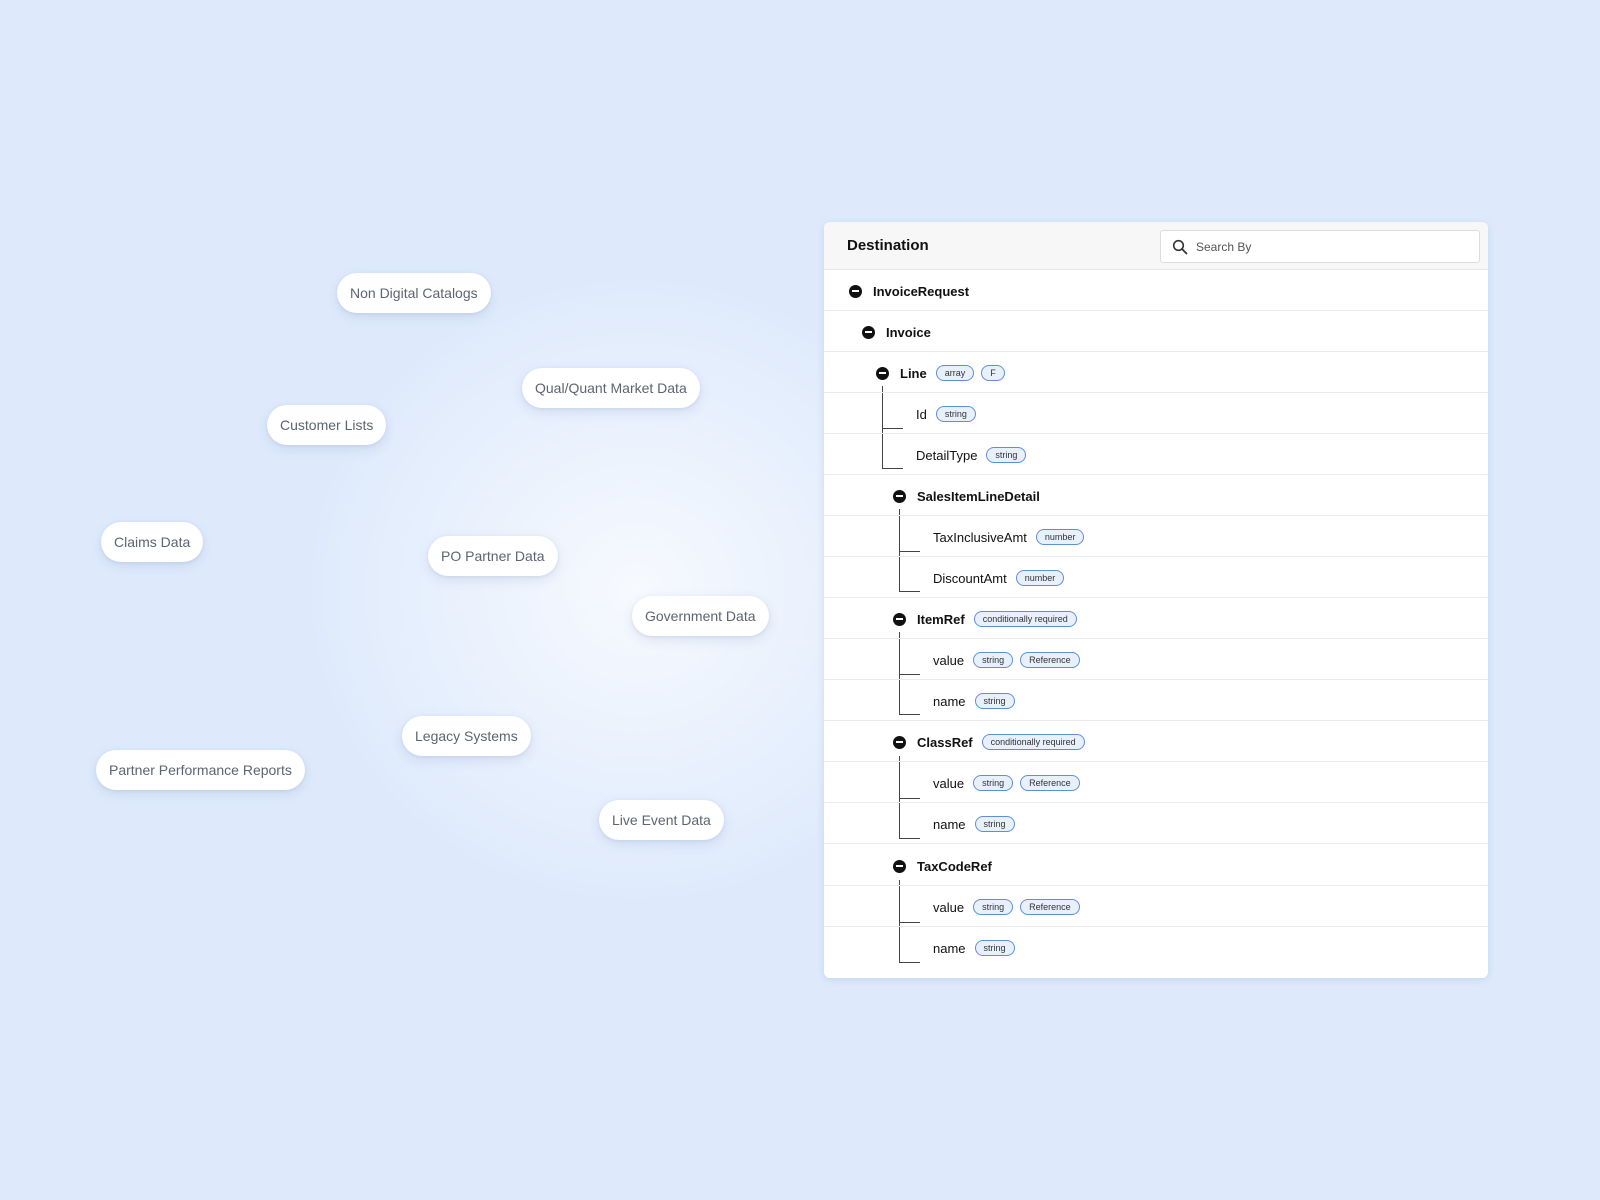 This screenshot has height=1200, width=1600. What do you see at coordinates (1156, 741) in the screenshot?
I see `tree-row: ClassRef conditionally required` at bounding box center [1156, 741].